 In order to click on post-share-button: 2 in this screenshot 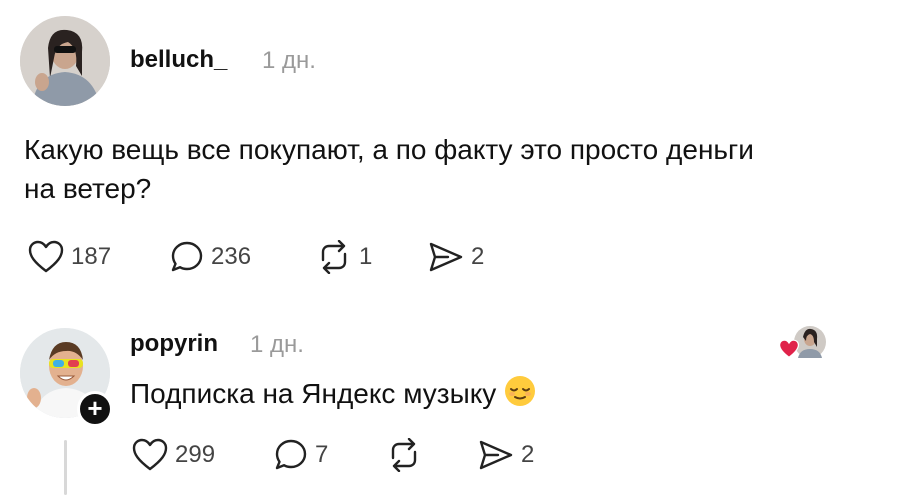, I will do `click(456, 257)`.